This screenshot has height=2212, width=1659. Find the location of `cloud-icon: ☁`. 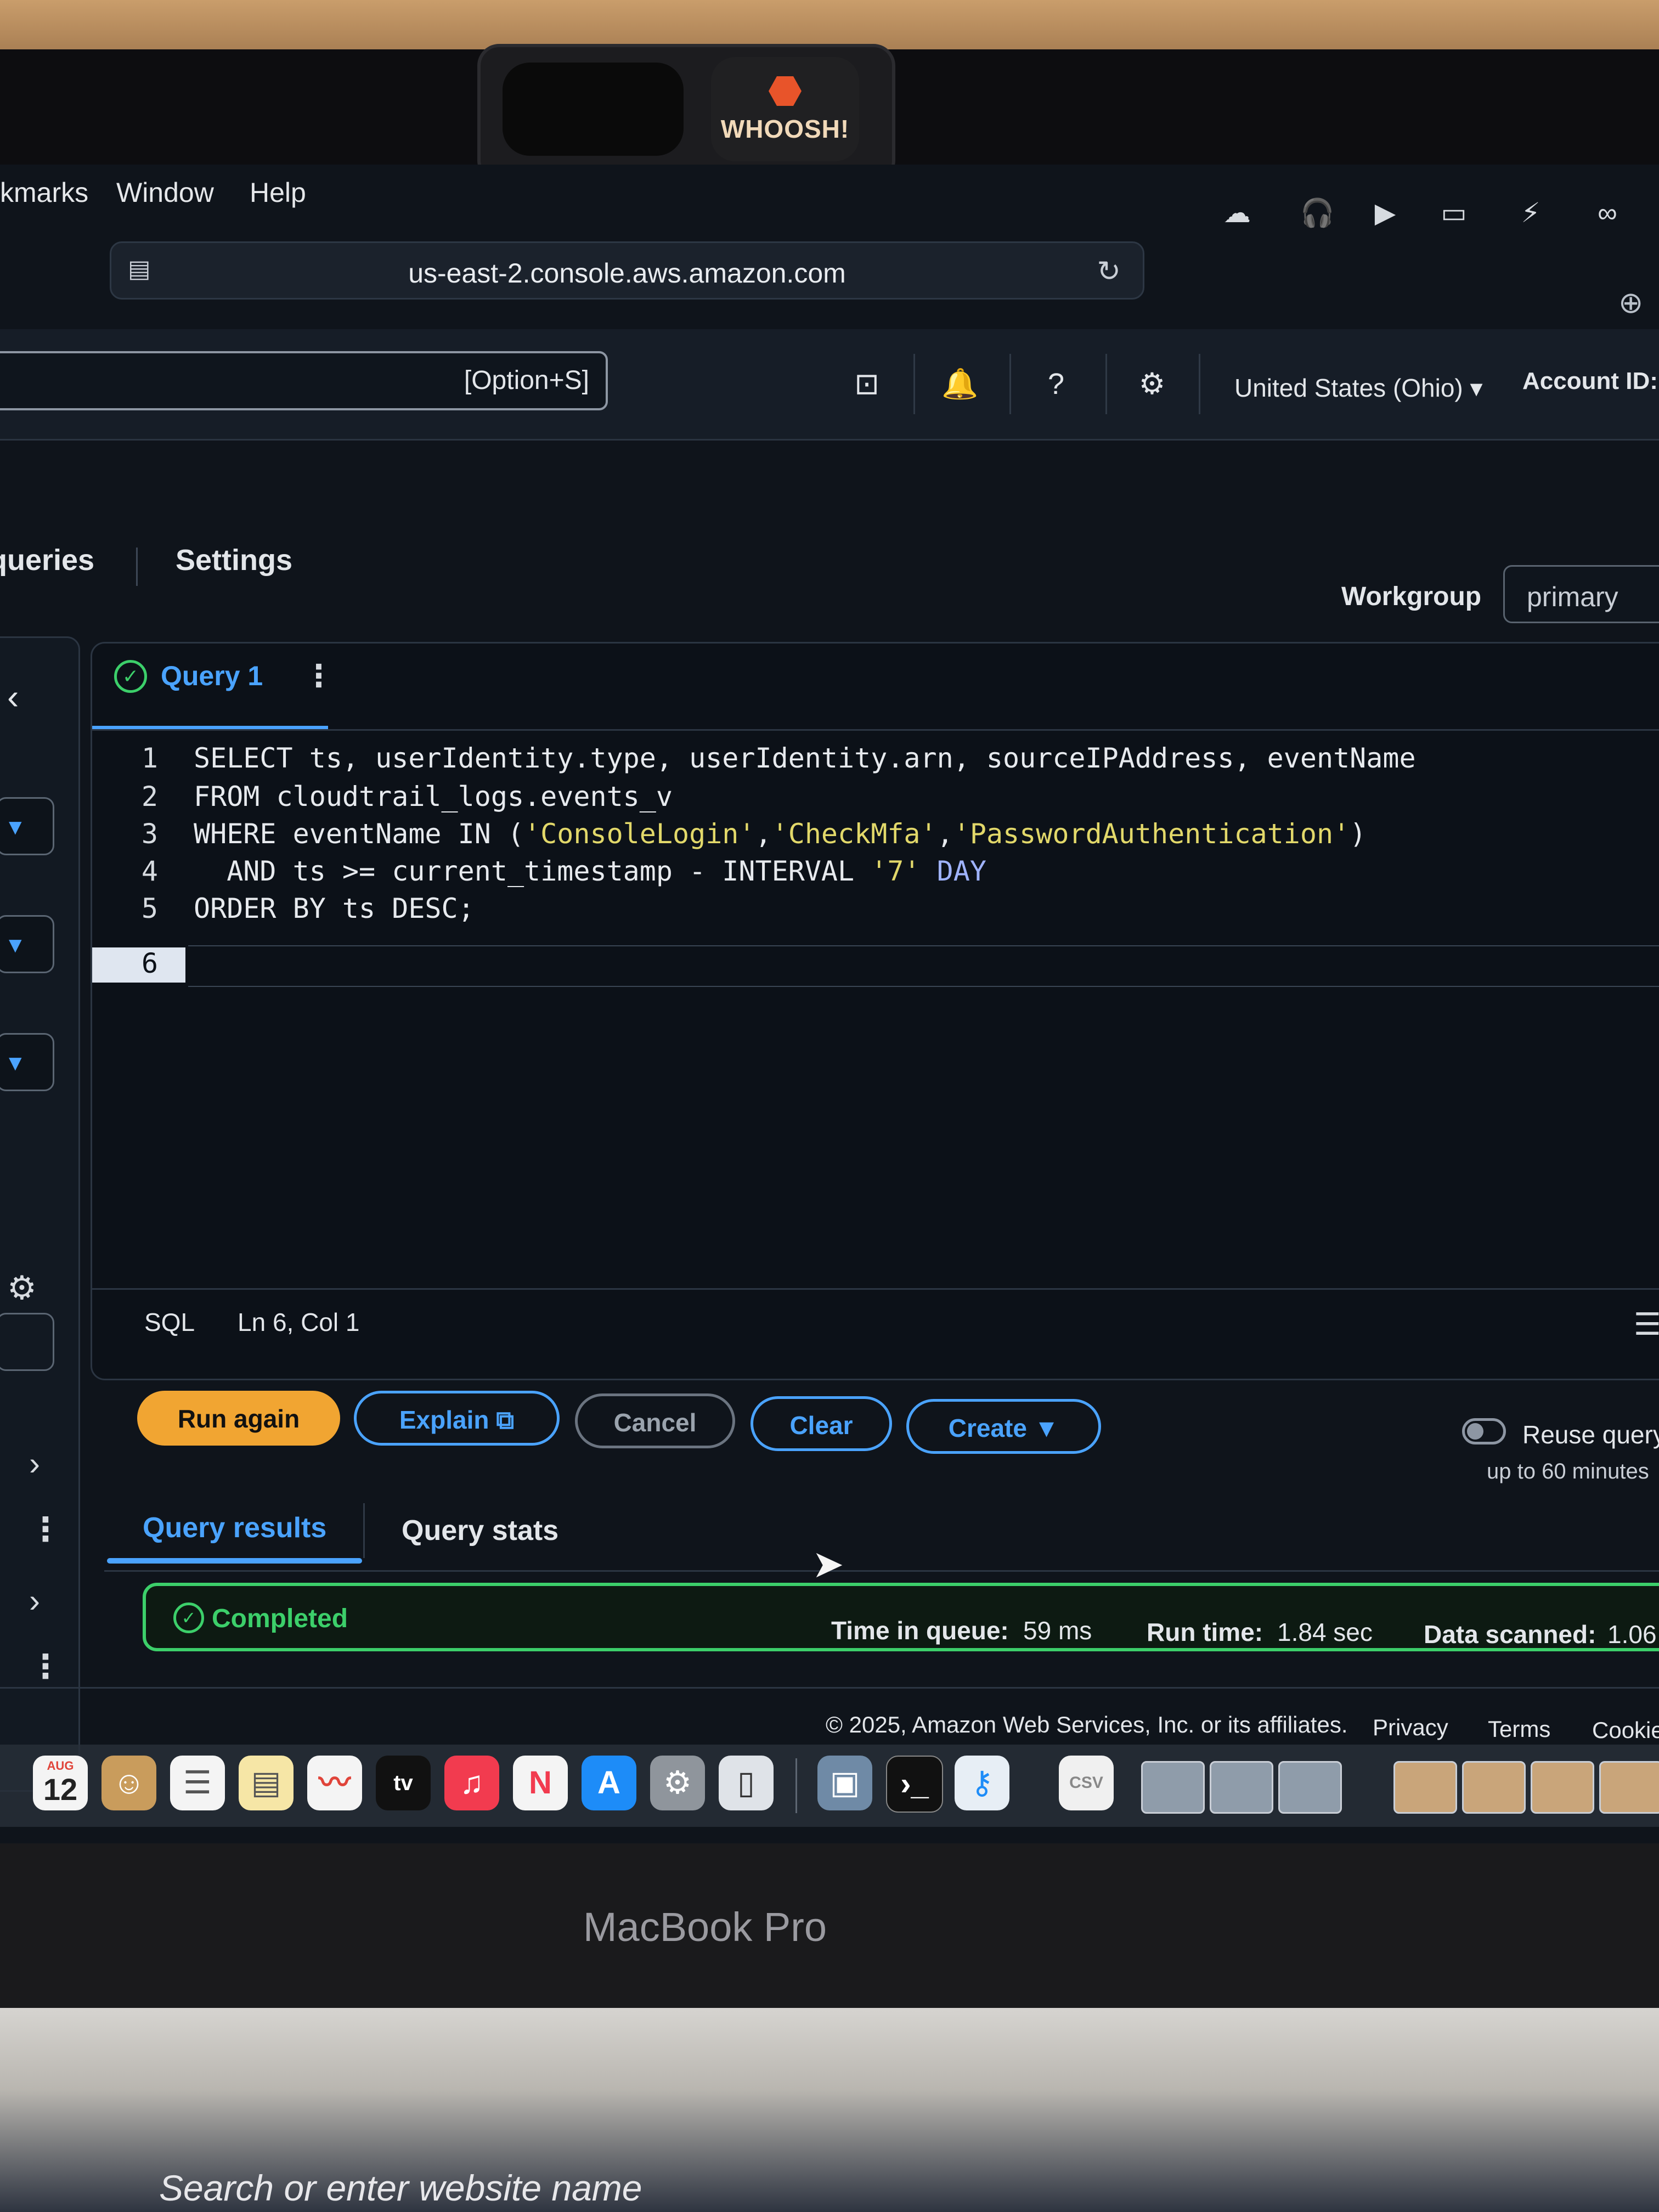

cloud-icon: ☁ is located at coordinates (1238, 213).